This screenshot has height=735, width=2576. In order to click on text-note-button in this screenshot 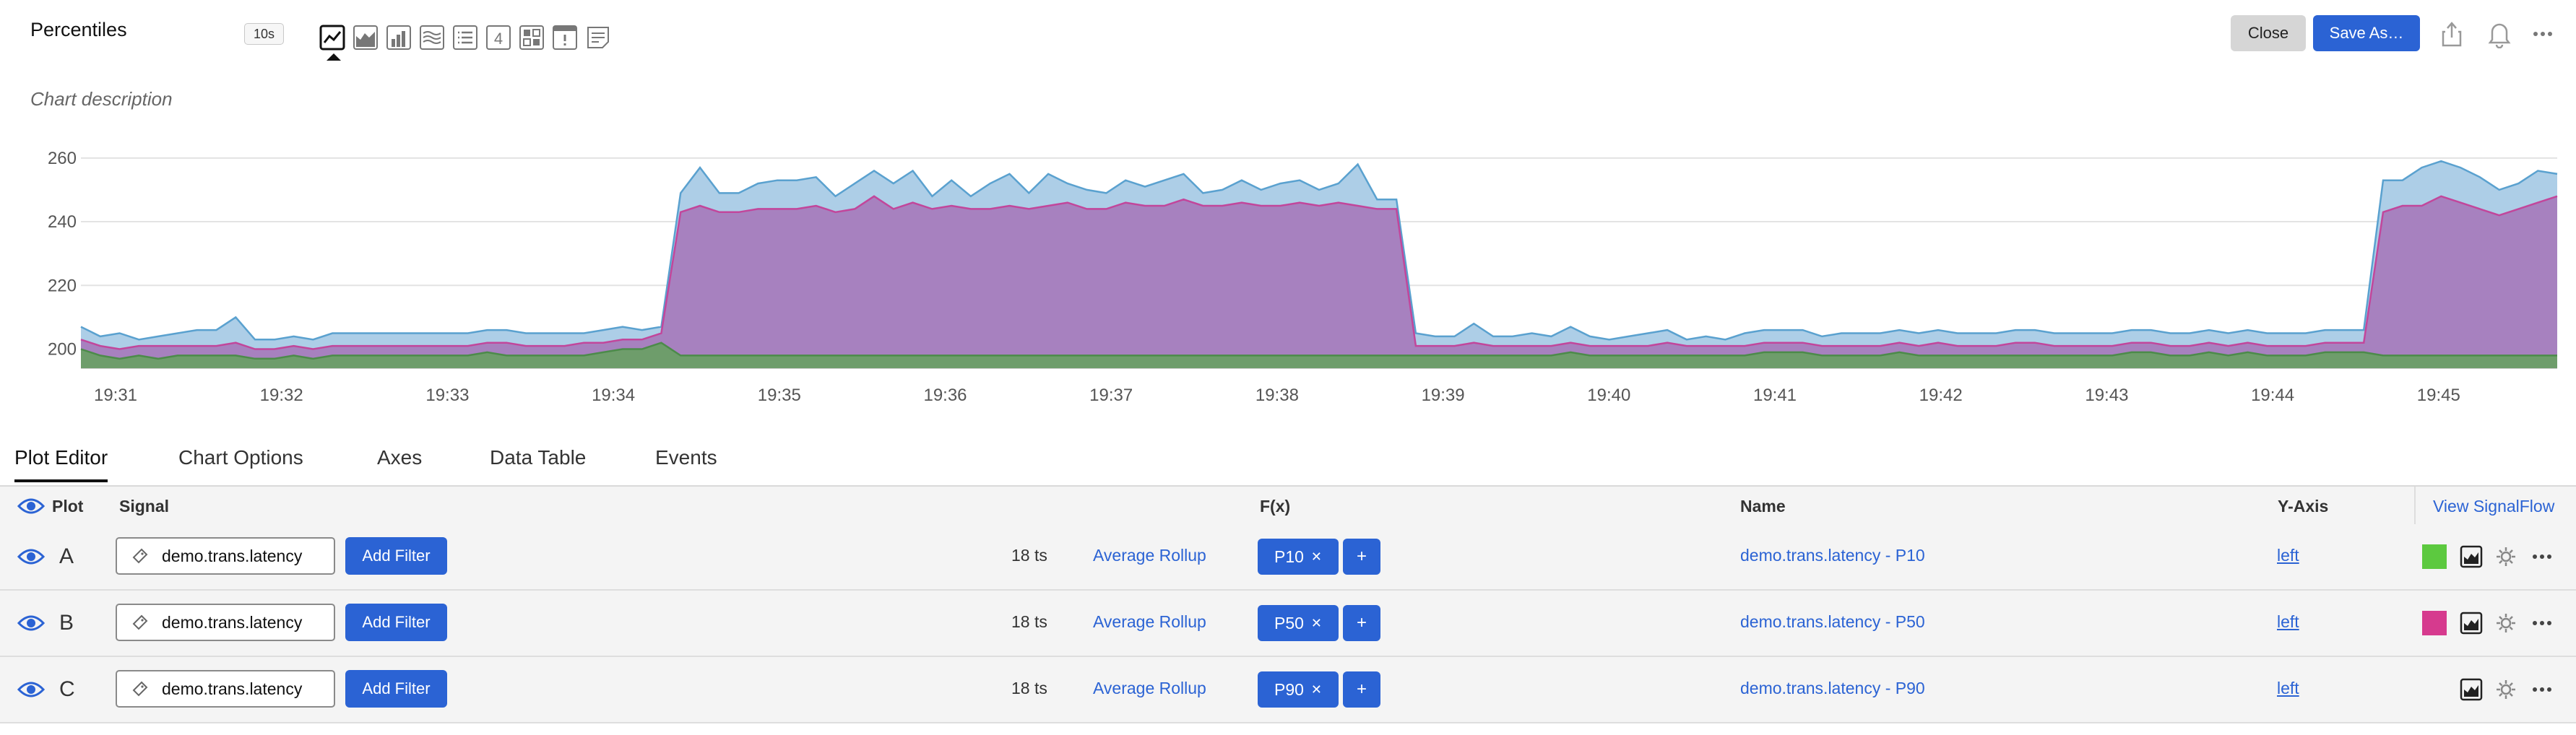, I will do `click(598, 37)`.